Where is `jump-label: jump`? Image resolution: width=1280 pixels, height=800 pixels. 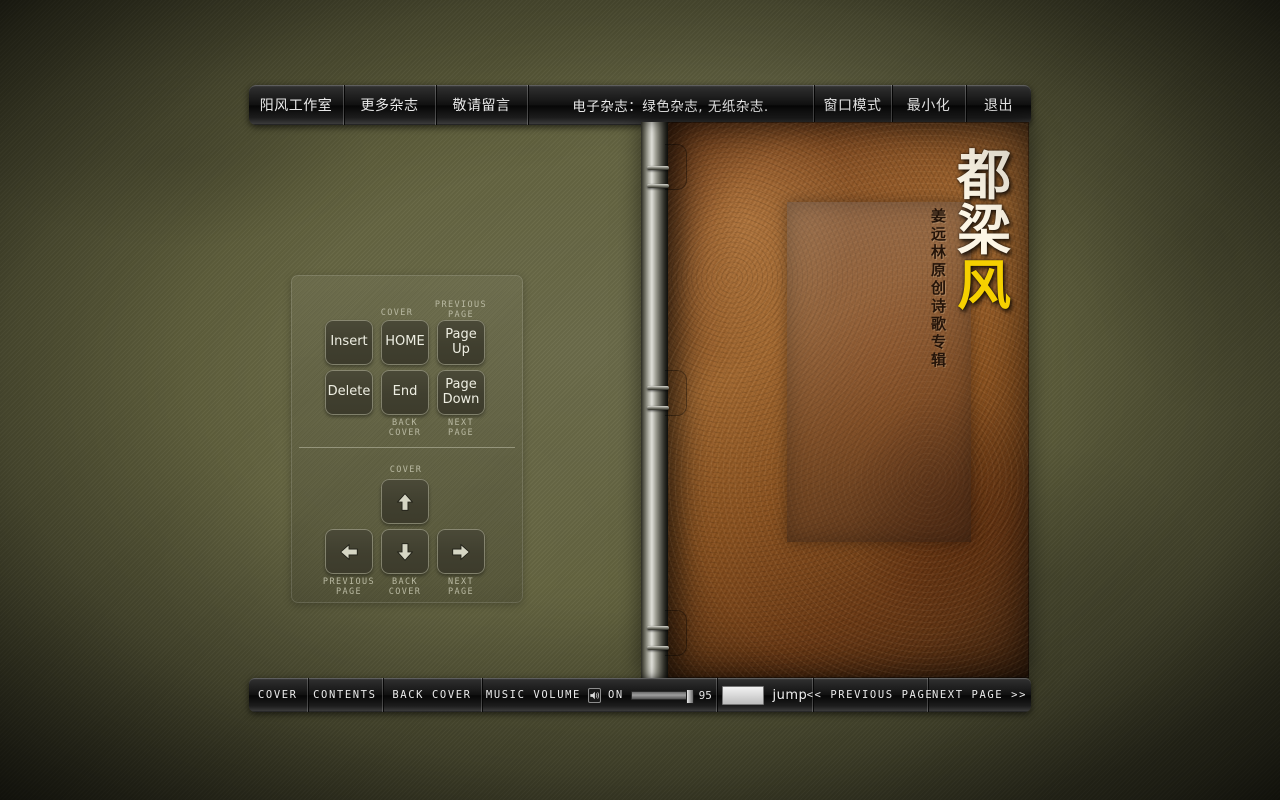 jump-label: jump is located at coordinates (790, 695).